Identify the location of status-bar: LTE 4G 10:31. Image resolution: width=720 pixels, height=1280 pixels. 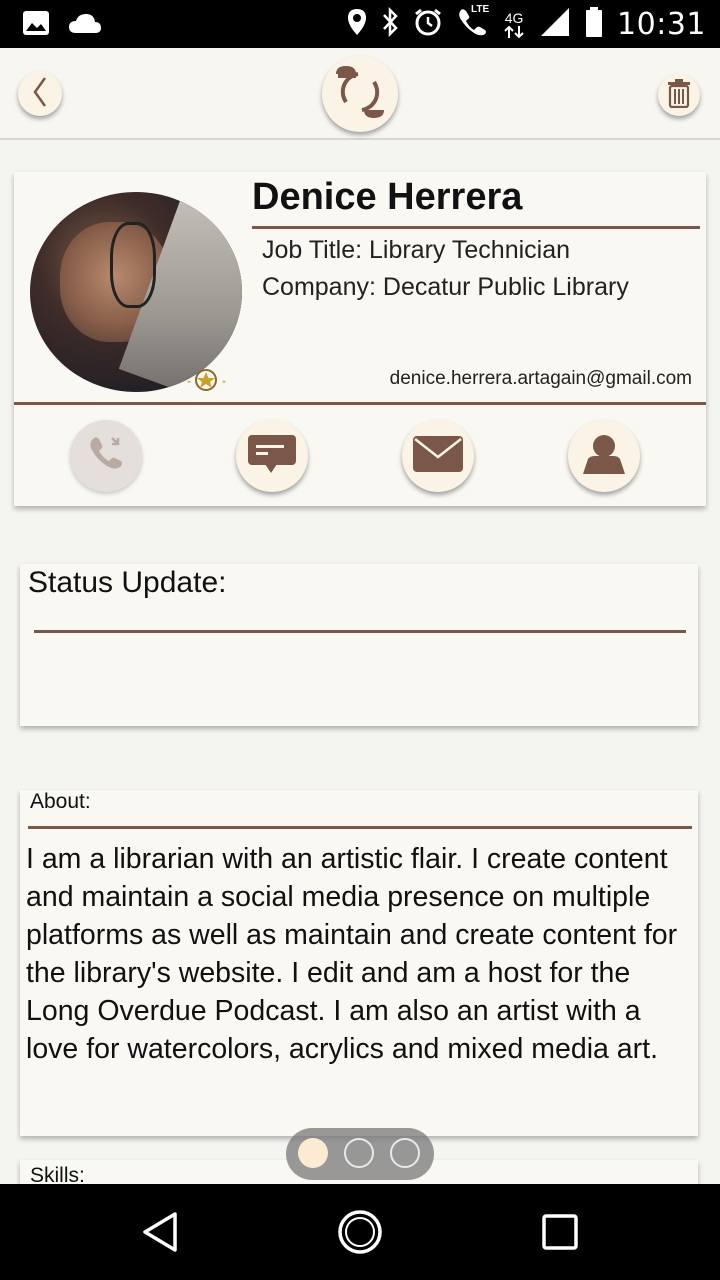
(360, 24).